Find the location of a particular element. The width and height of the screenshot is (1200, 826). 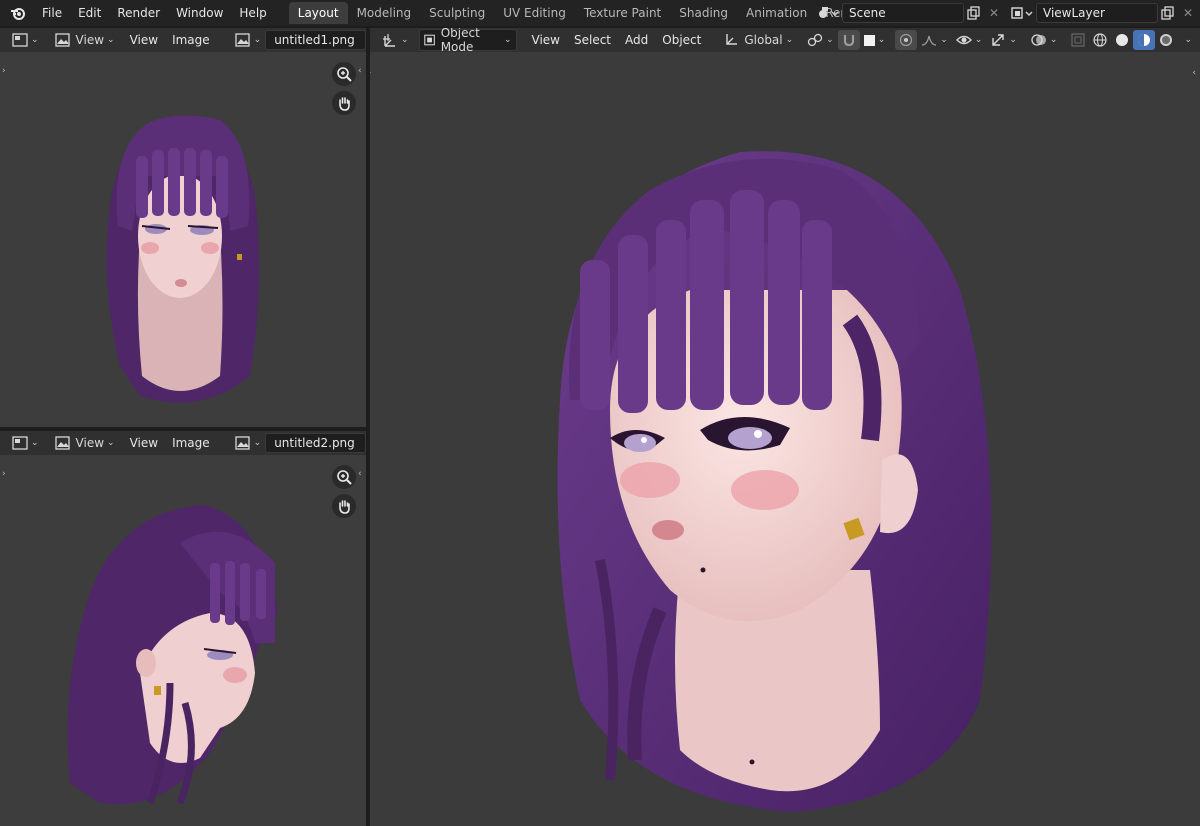

gizmo-icon is located at coordinates (998, 40).